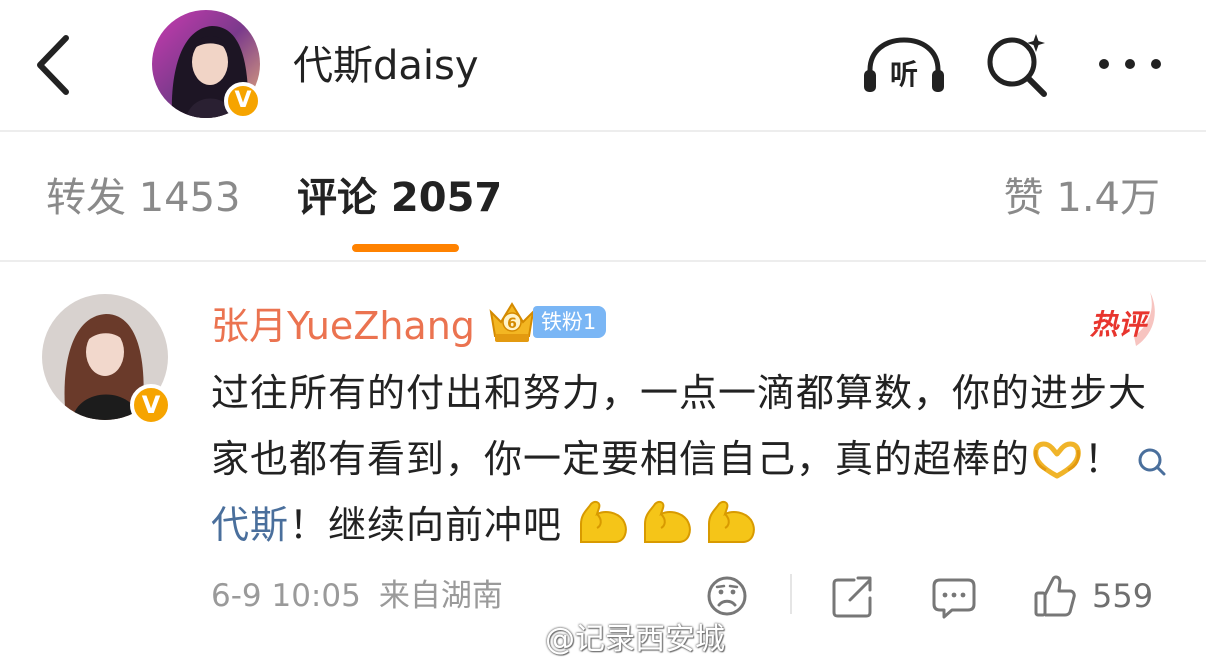  What do you see at coordinates (1057, 460) in the screenshot?
I see `heart-hands-emoji-icon` at bounding box center [1057, 460].